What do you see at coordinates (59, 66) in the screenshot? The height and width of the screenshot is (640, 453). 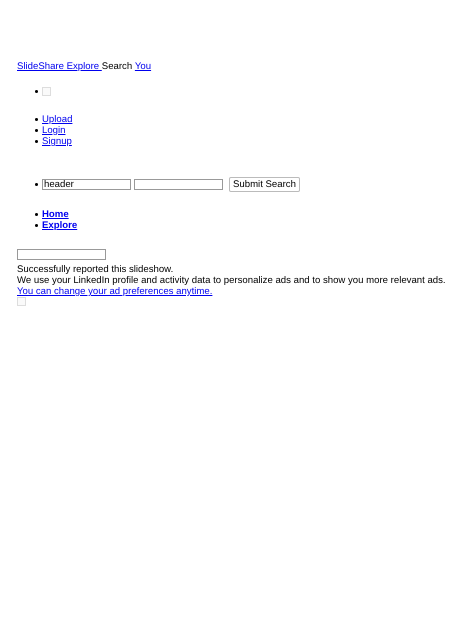 I see `nav-link: SlideShare Explore` at bounding box center [59, 66].